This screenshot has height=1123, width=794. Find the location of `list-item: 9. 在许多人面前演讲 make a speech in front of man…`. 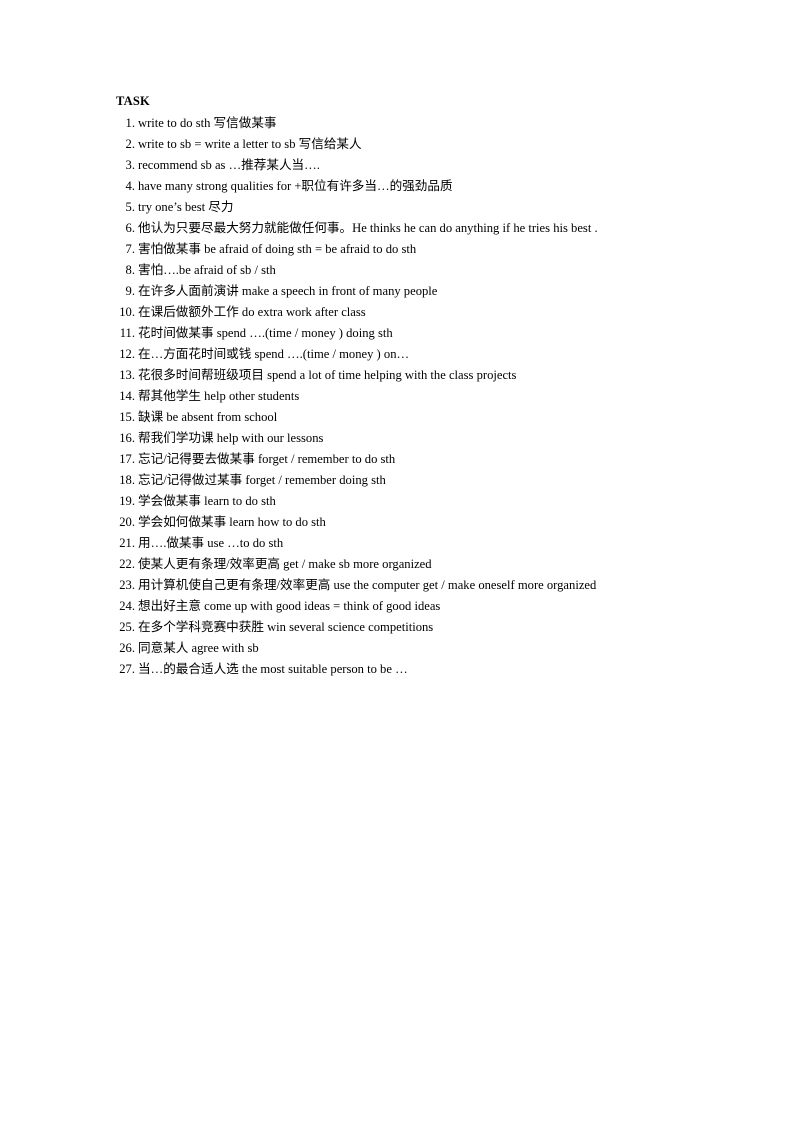

list-item: 9. 在许多人面前演讲 make a speech in front of man… is located at coordinates (416, 291).